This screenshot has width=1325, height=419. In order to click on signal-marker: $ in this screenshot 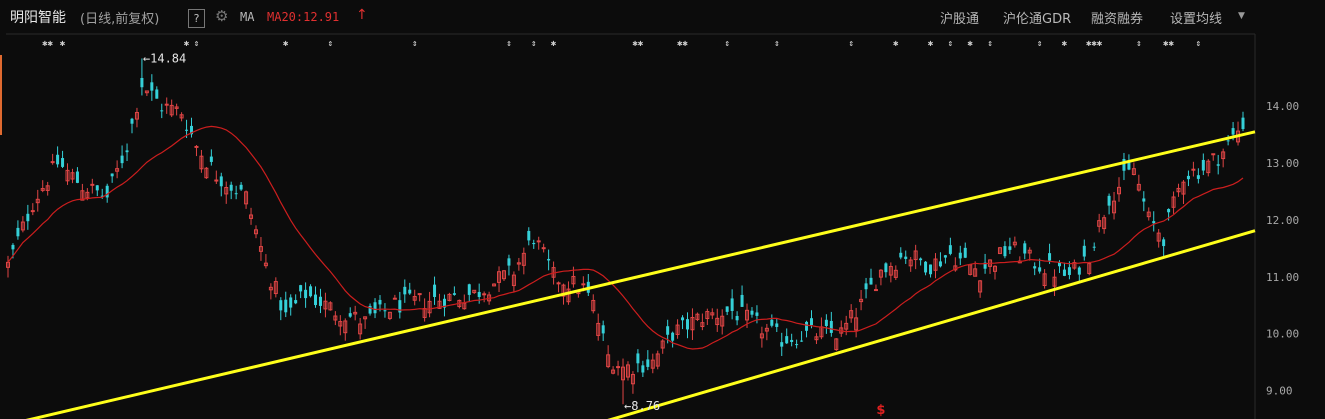, I will do `click(880, 410)`.